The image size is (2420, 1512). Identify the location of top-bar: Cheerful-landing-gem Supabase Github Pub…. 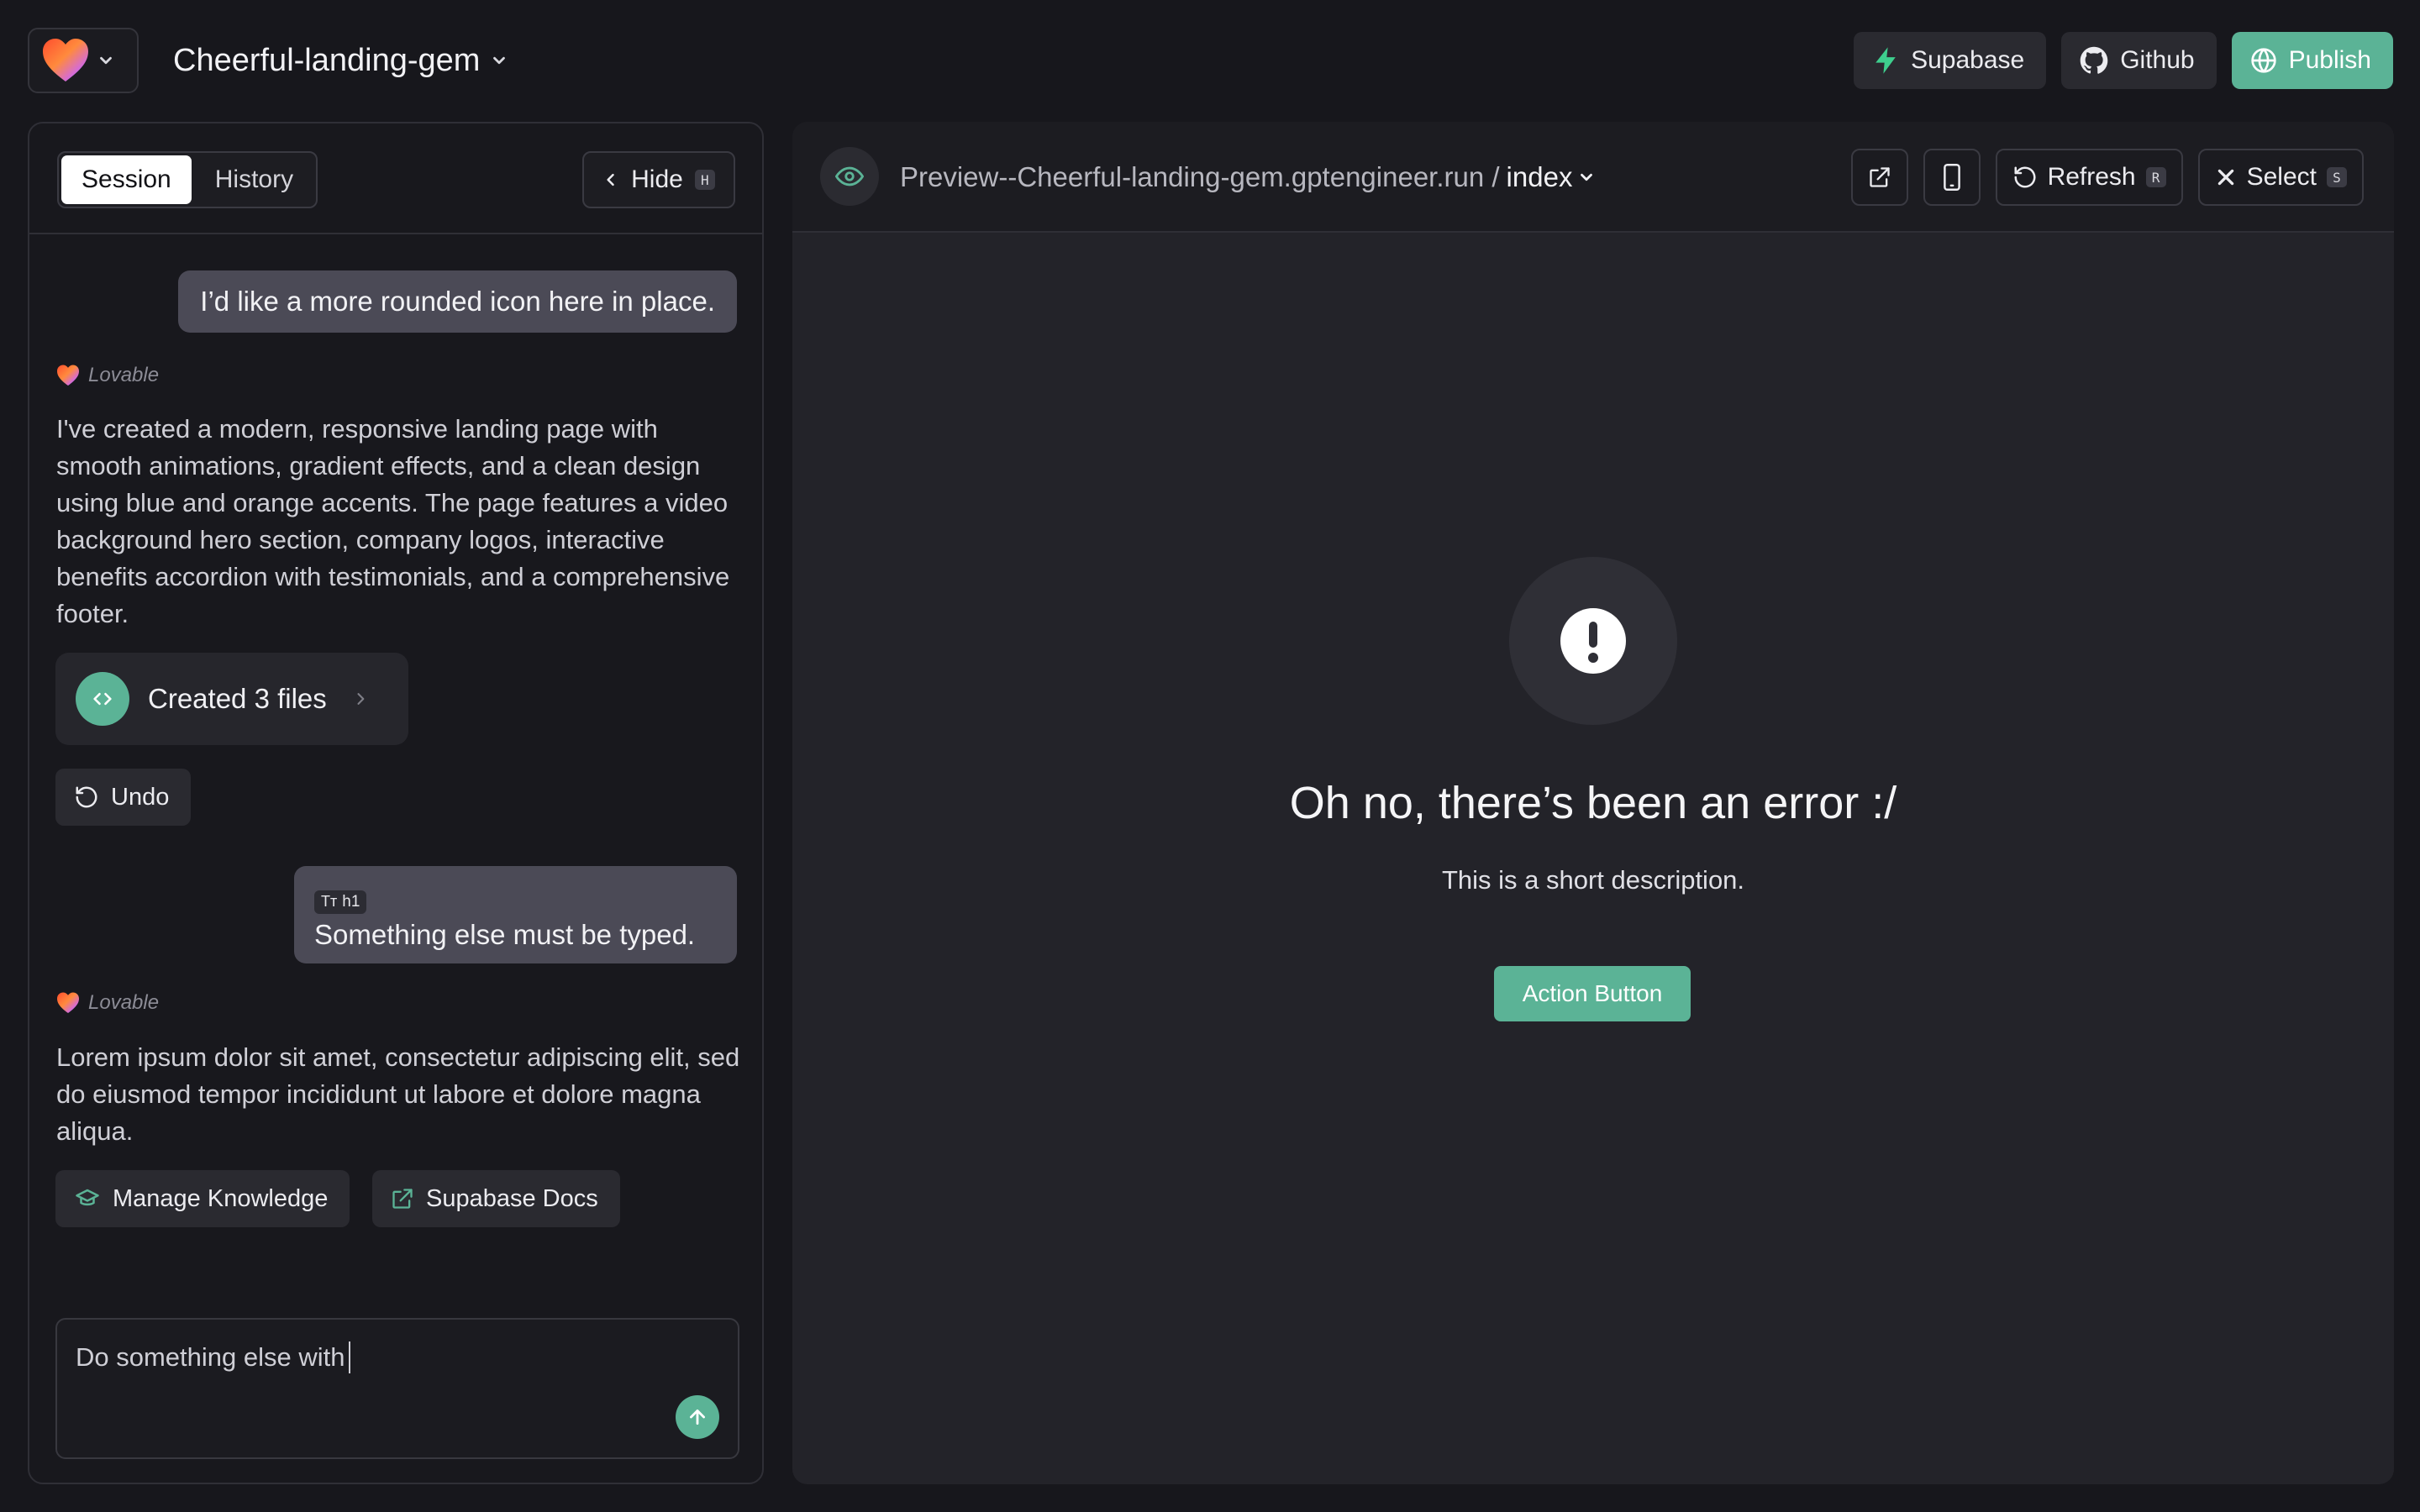
(1210, 60).